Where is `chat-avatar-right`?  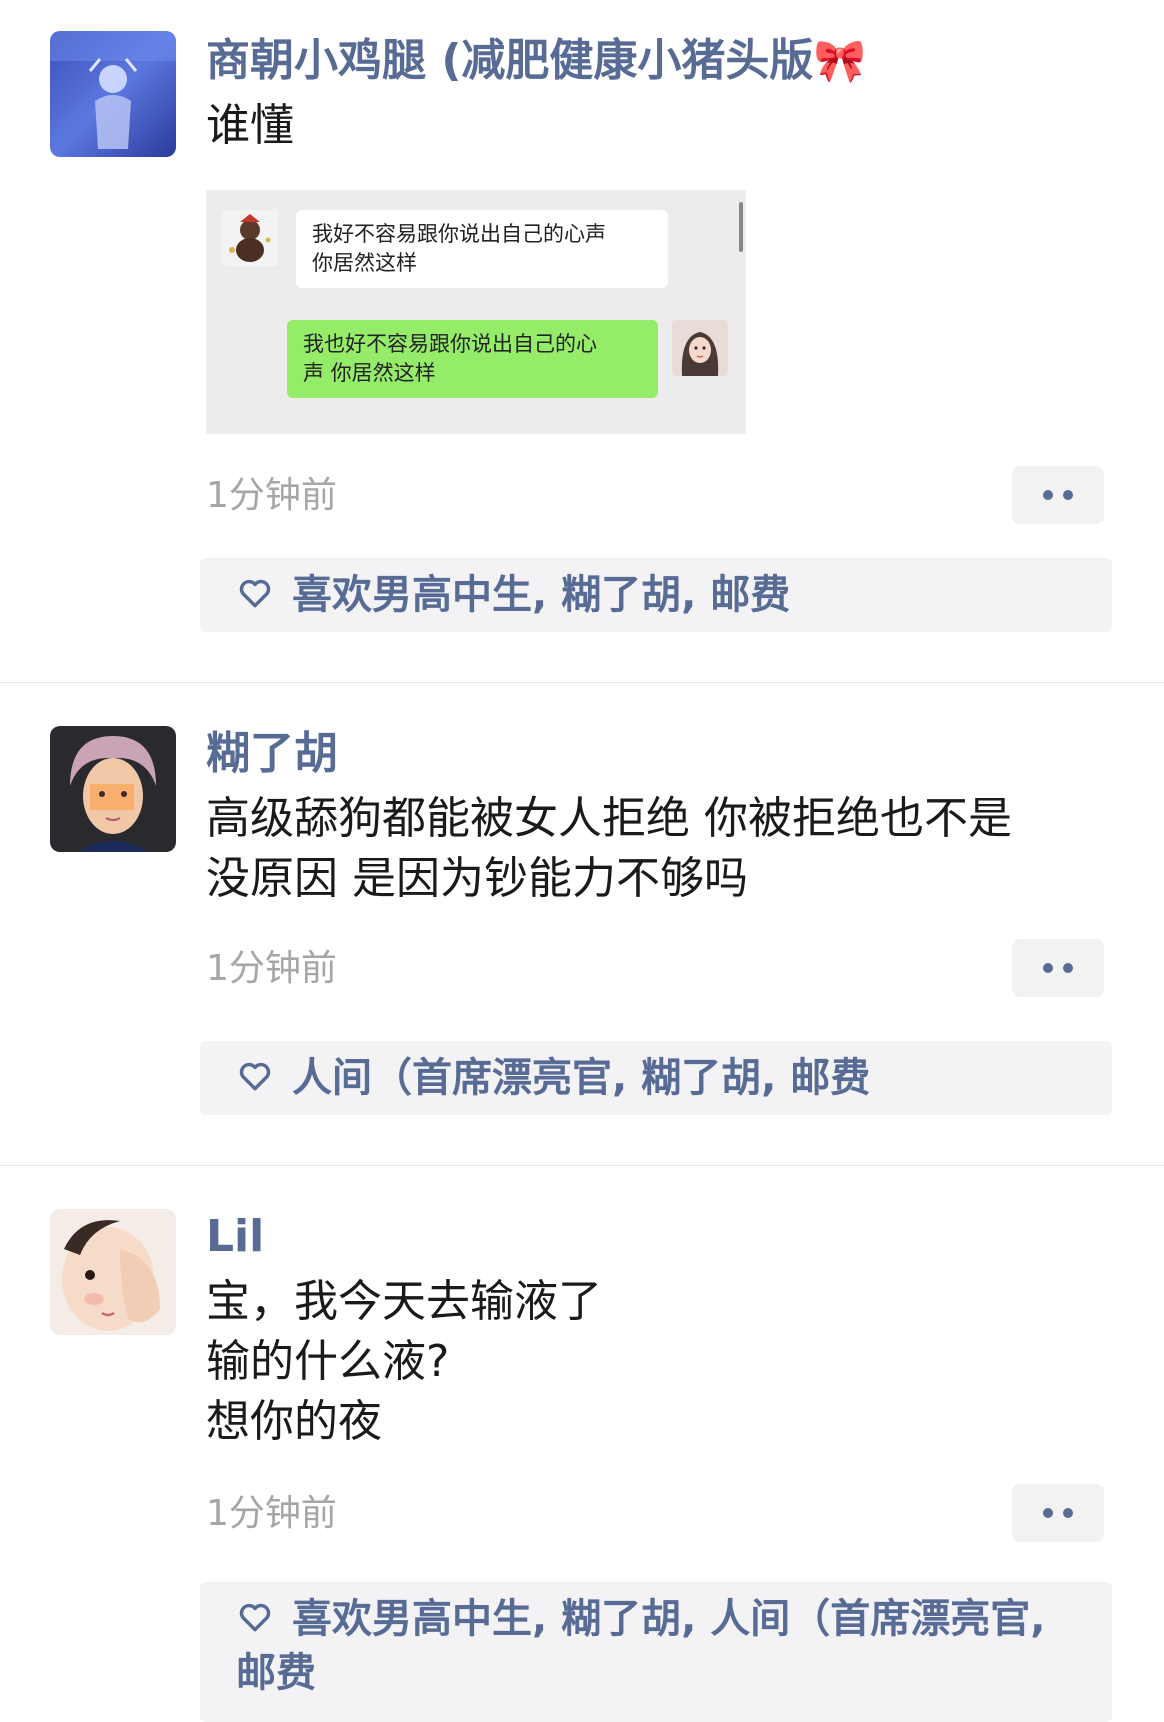 chat-avatar-right is located at coordinates (700, 348).